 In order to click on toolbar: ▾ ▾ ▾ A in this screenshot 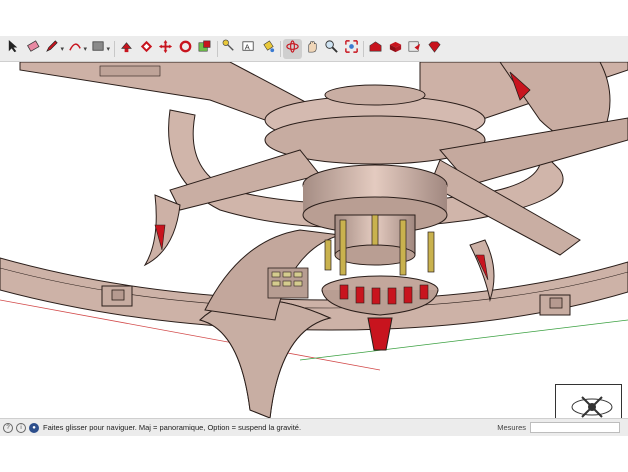, I will do `click(314, 49)`.